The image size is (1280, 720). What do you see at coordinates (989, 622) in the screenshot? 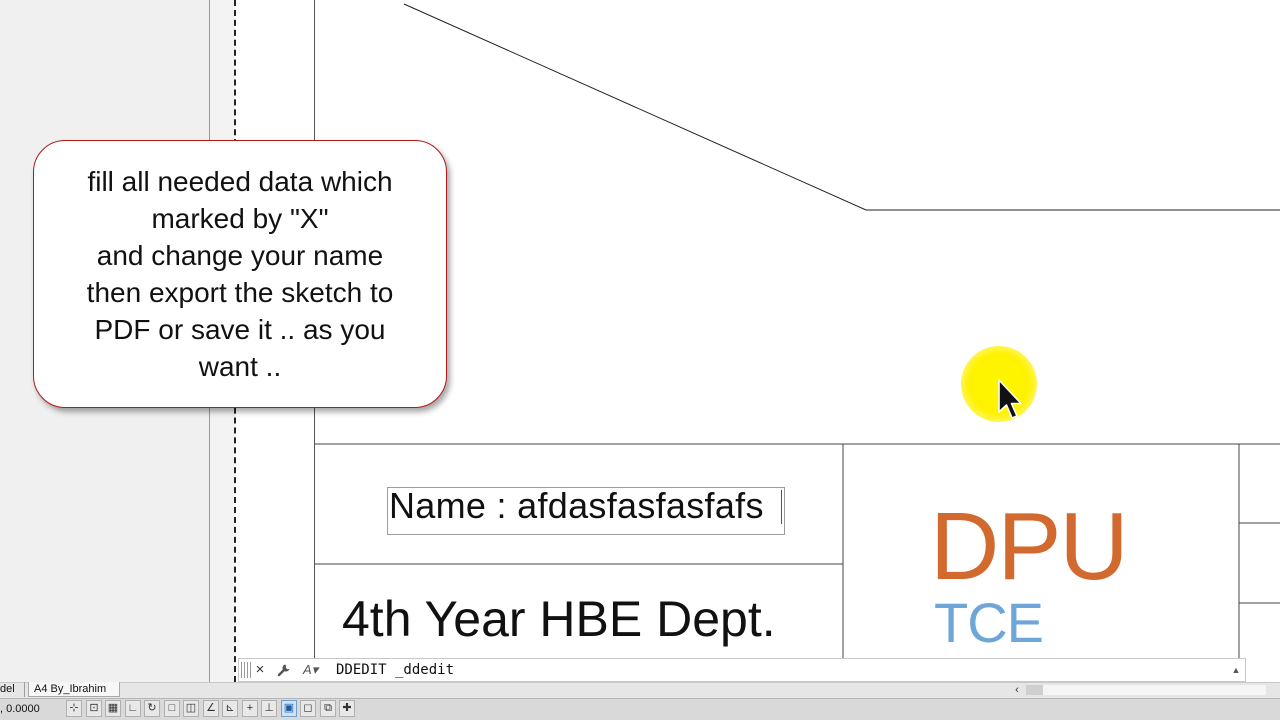
I see `logo-tce: TCE` at bounding box center [989, 622].